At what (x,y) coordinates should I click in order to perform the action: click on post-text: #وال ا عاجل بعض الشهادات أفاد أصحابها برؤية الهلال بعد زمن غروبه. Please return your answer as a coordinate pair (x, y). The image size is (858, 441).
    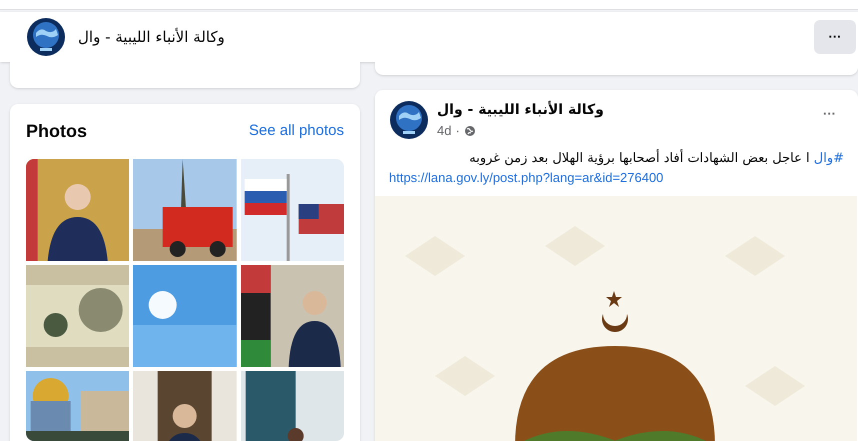
    Looking at the image, I should click on (656, 158).